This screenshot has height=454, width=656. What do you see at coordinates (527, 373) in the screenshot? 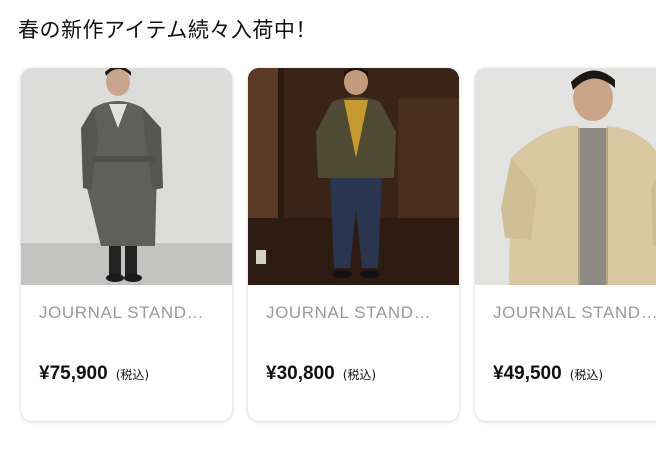
I see `product-price: ¥49,500` at bounding box center [527, 373].